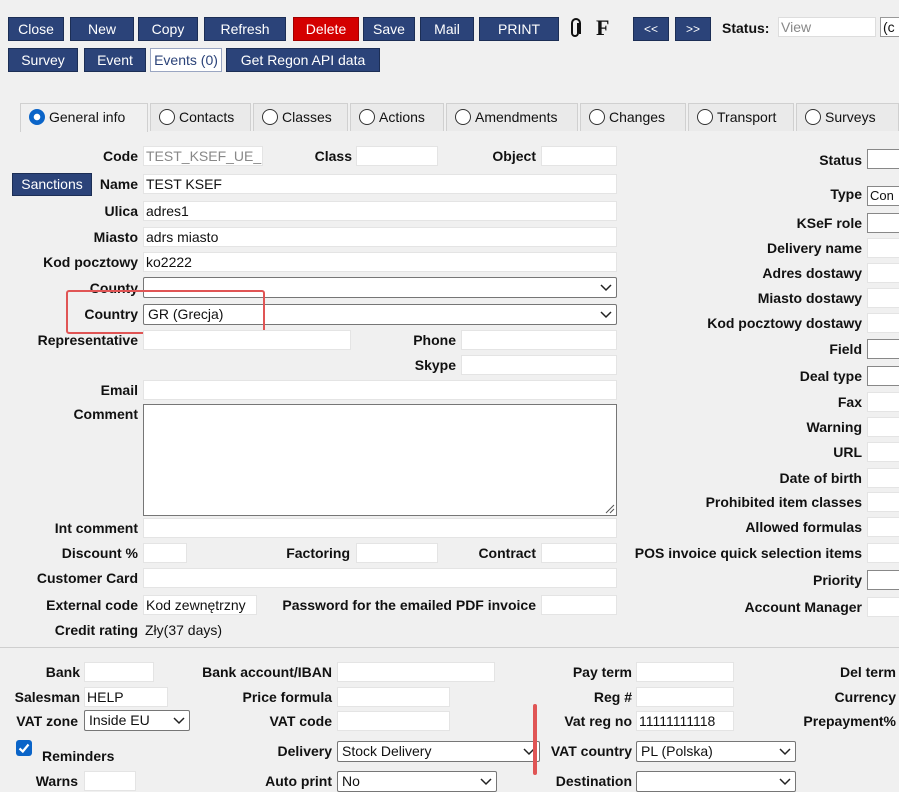 This screenshot has height=792, width=899. What do you see at coordinates (380, 390) in the screenshot?
I see `email-field` at bounding box center [380, 390].